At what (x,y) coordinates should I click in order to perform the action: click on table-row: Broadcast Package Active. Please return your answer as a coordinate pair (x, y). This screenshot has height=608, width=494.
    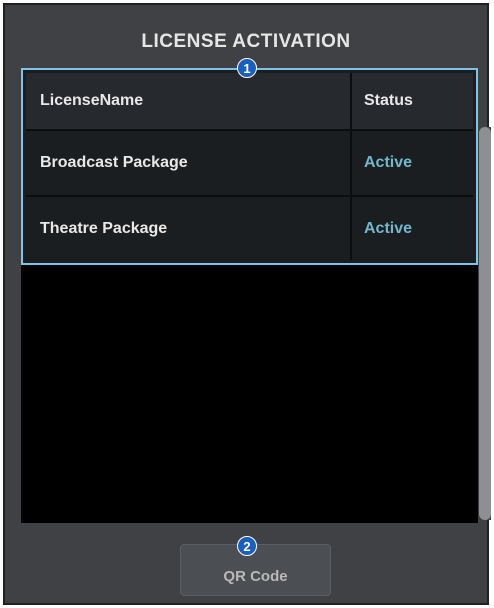
    Looking at the image, I should click on (249, 164).